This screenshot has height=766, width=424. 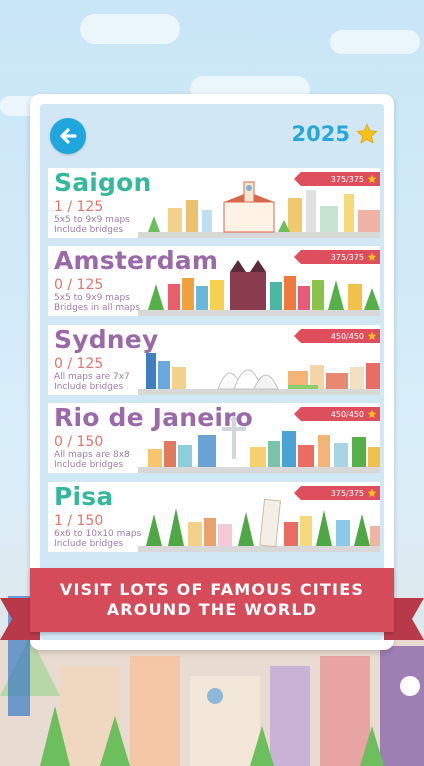 I want to click on sydney-skyline-illustration, so click(x=259, y=374).